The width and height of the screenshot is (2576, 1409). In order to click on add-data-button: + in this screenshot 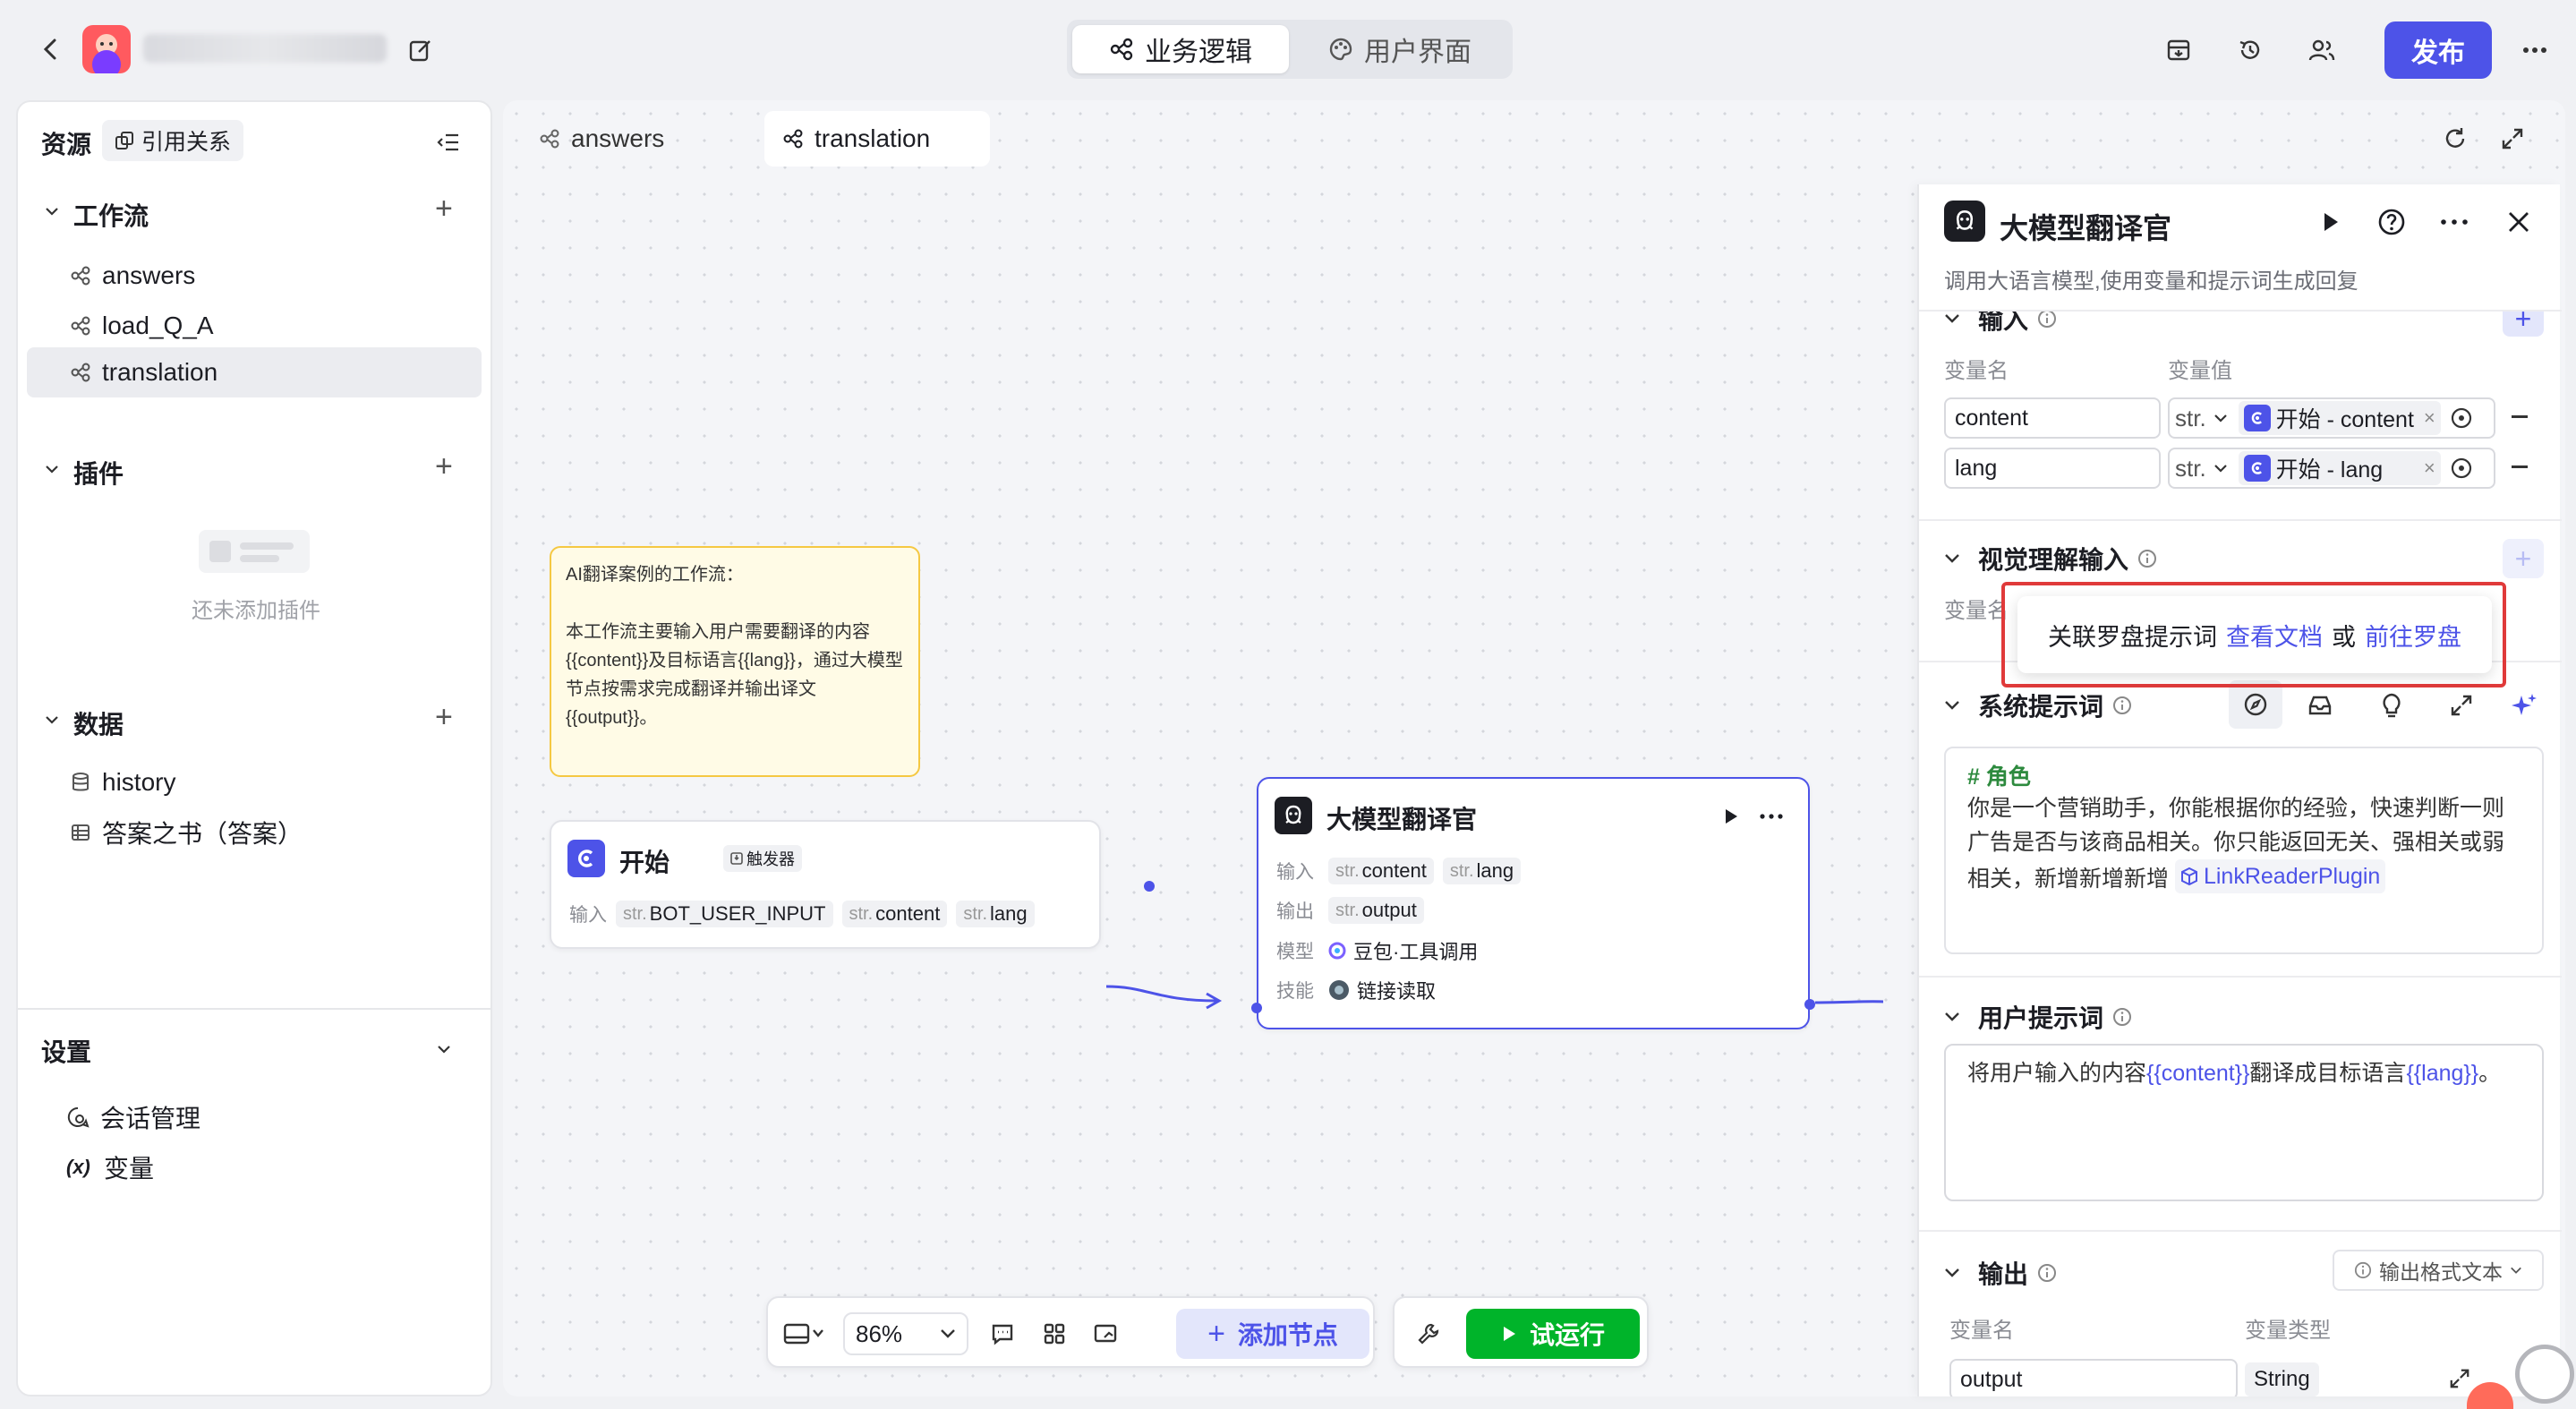, I will do `click(444, 717)`.